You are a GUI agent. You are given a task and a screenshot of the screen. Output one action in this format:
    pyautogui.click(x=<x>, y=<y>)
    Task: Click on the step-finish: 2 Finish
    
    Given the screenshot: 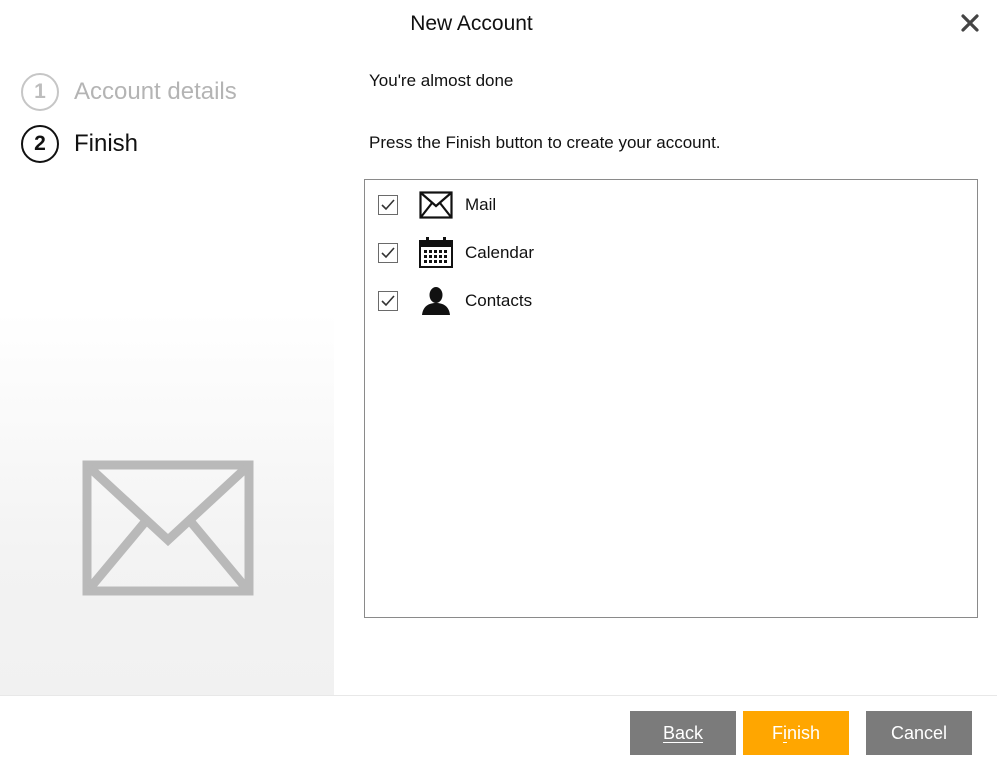 What is the action you would take?
    pyautogui.click(x=79, y=144)
    